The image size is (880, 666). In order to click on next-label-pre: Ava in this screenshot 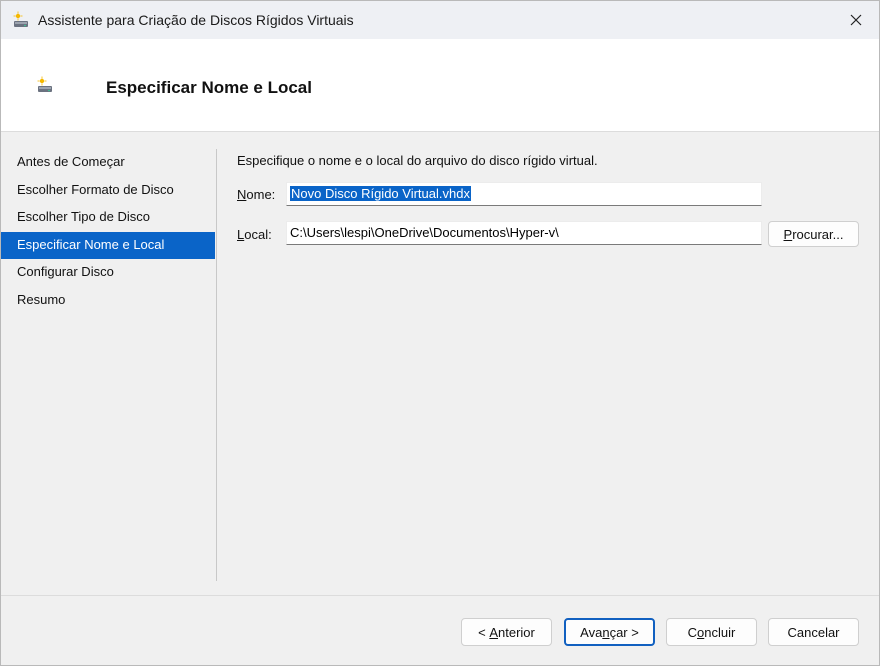, I will do `click(591, 632)`.